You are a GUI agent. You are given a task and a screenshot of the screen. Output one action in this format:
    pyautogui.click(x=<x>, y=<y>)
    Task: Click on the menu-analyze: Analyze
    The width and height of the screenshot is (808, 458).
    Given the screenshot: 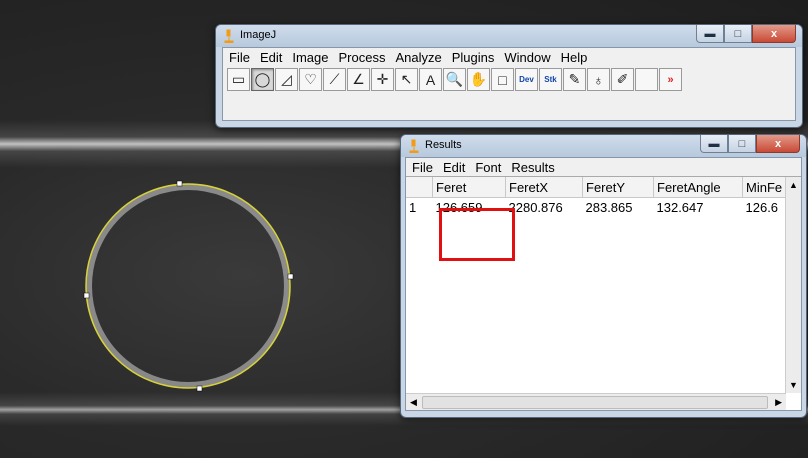 What is the action you would take?
    pyautogui.click(x=419, y=57)
    